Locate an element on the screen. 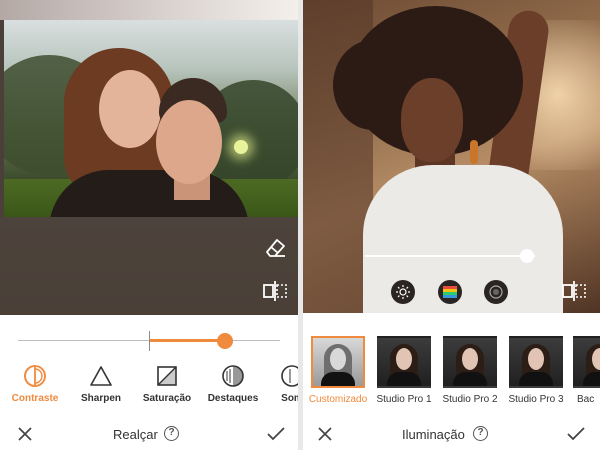 The height and width of the screenshot is (450, 600). contrast-slider is located at coordinates (149, 341).